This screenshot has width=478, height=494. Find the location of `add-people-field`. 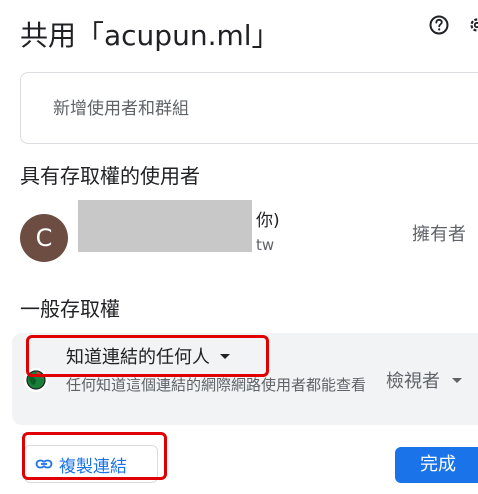

add-people-field is located at coordinates (249, 108).